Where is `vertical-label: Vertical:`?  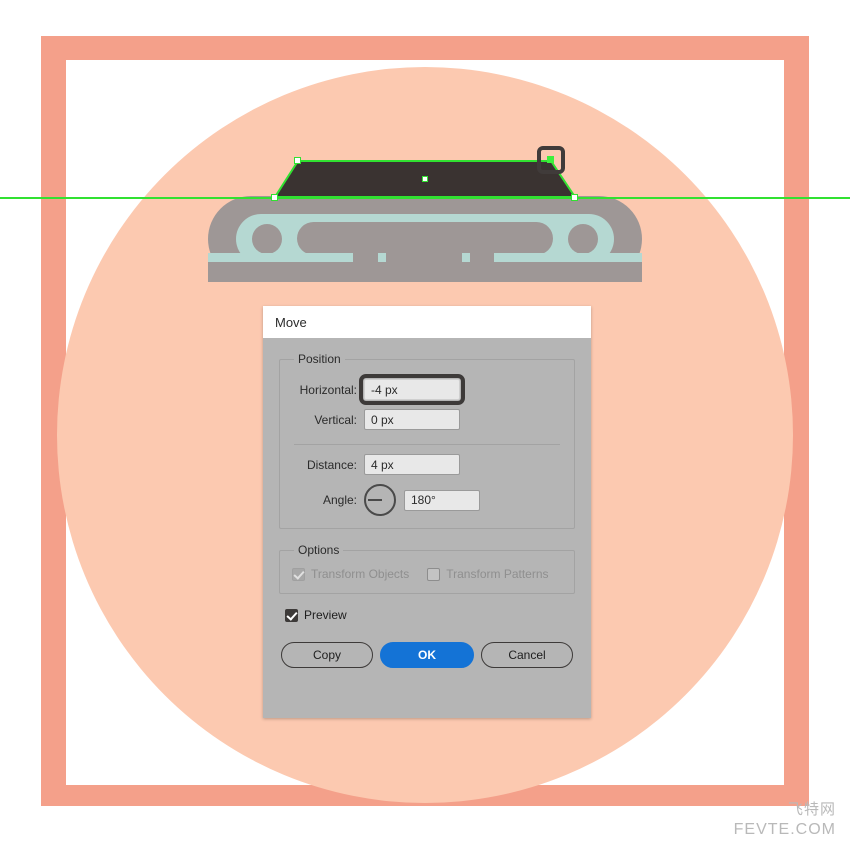
vertical-label: Vertical: is located at coordinates (335, 419).